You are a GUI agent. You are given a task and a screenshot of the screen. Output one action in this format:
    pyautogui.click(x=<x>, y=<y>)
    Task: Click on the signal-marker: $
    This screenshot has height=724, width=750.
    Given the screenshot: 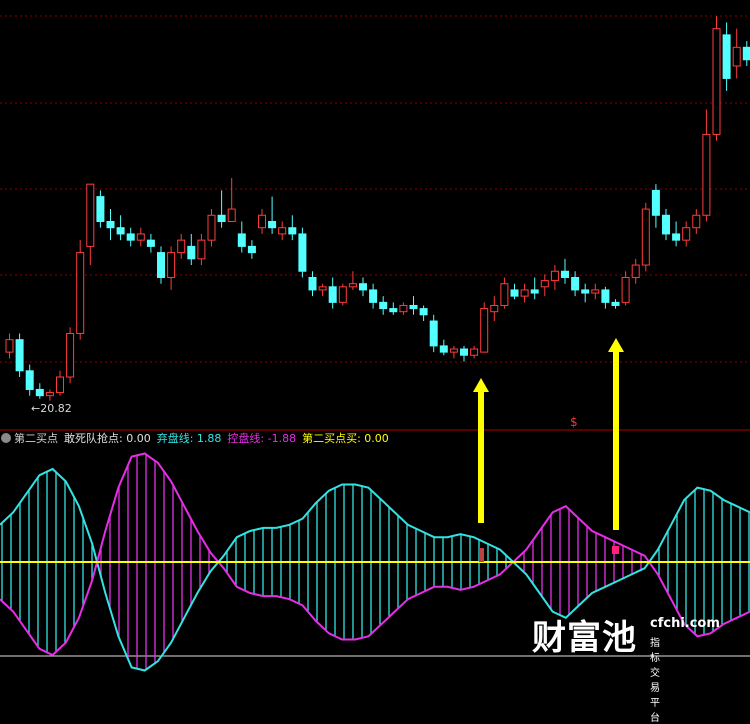 What is the action you would take?
    pyautogui.click(x=574, y=422)
    